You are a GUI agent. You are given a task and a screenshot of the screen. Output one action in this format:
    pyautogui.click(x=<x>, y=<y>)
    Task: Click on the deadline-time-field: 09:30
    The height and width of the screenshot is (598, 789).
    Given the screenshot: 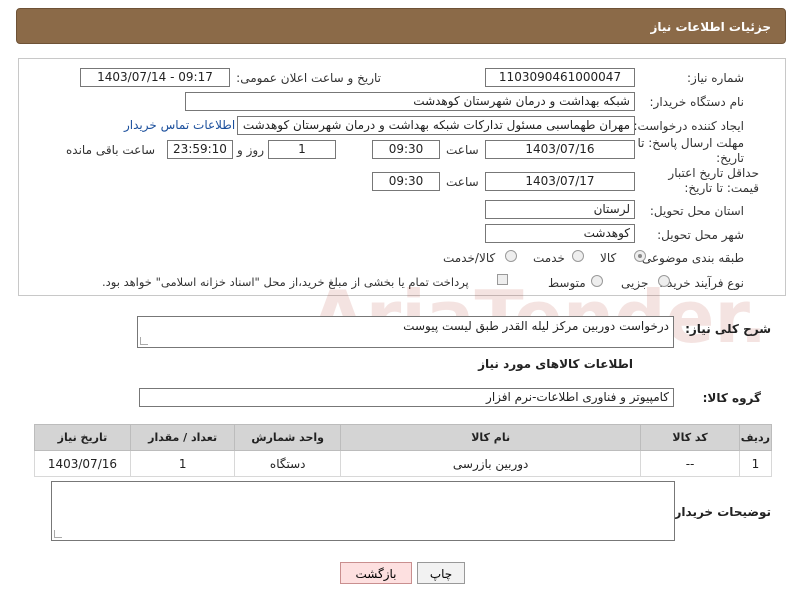 What is the action you would take?
    pyautogui.click(x=406, y=149)
    